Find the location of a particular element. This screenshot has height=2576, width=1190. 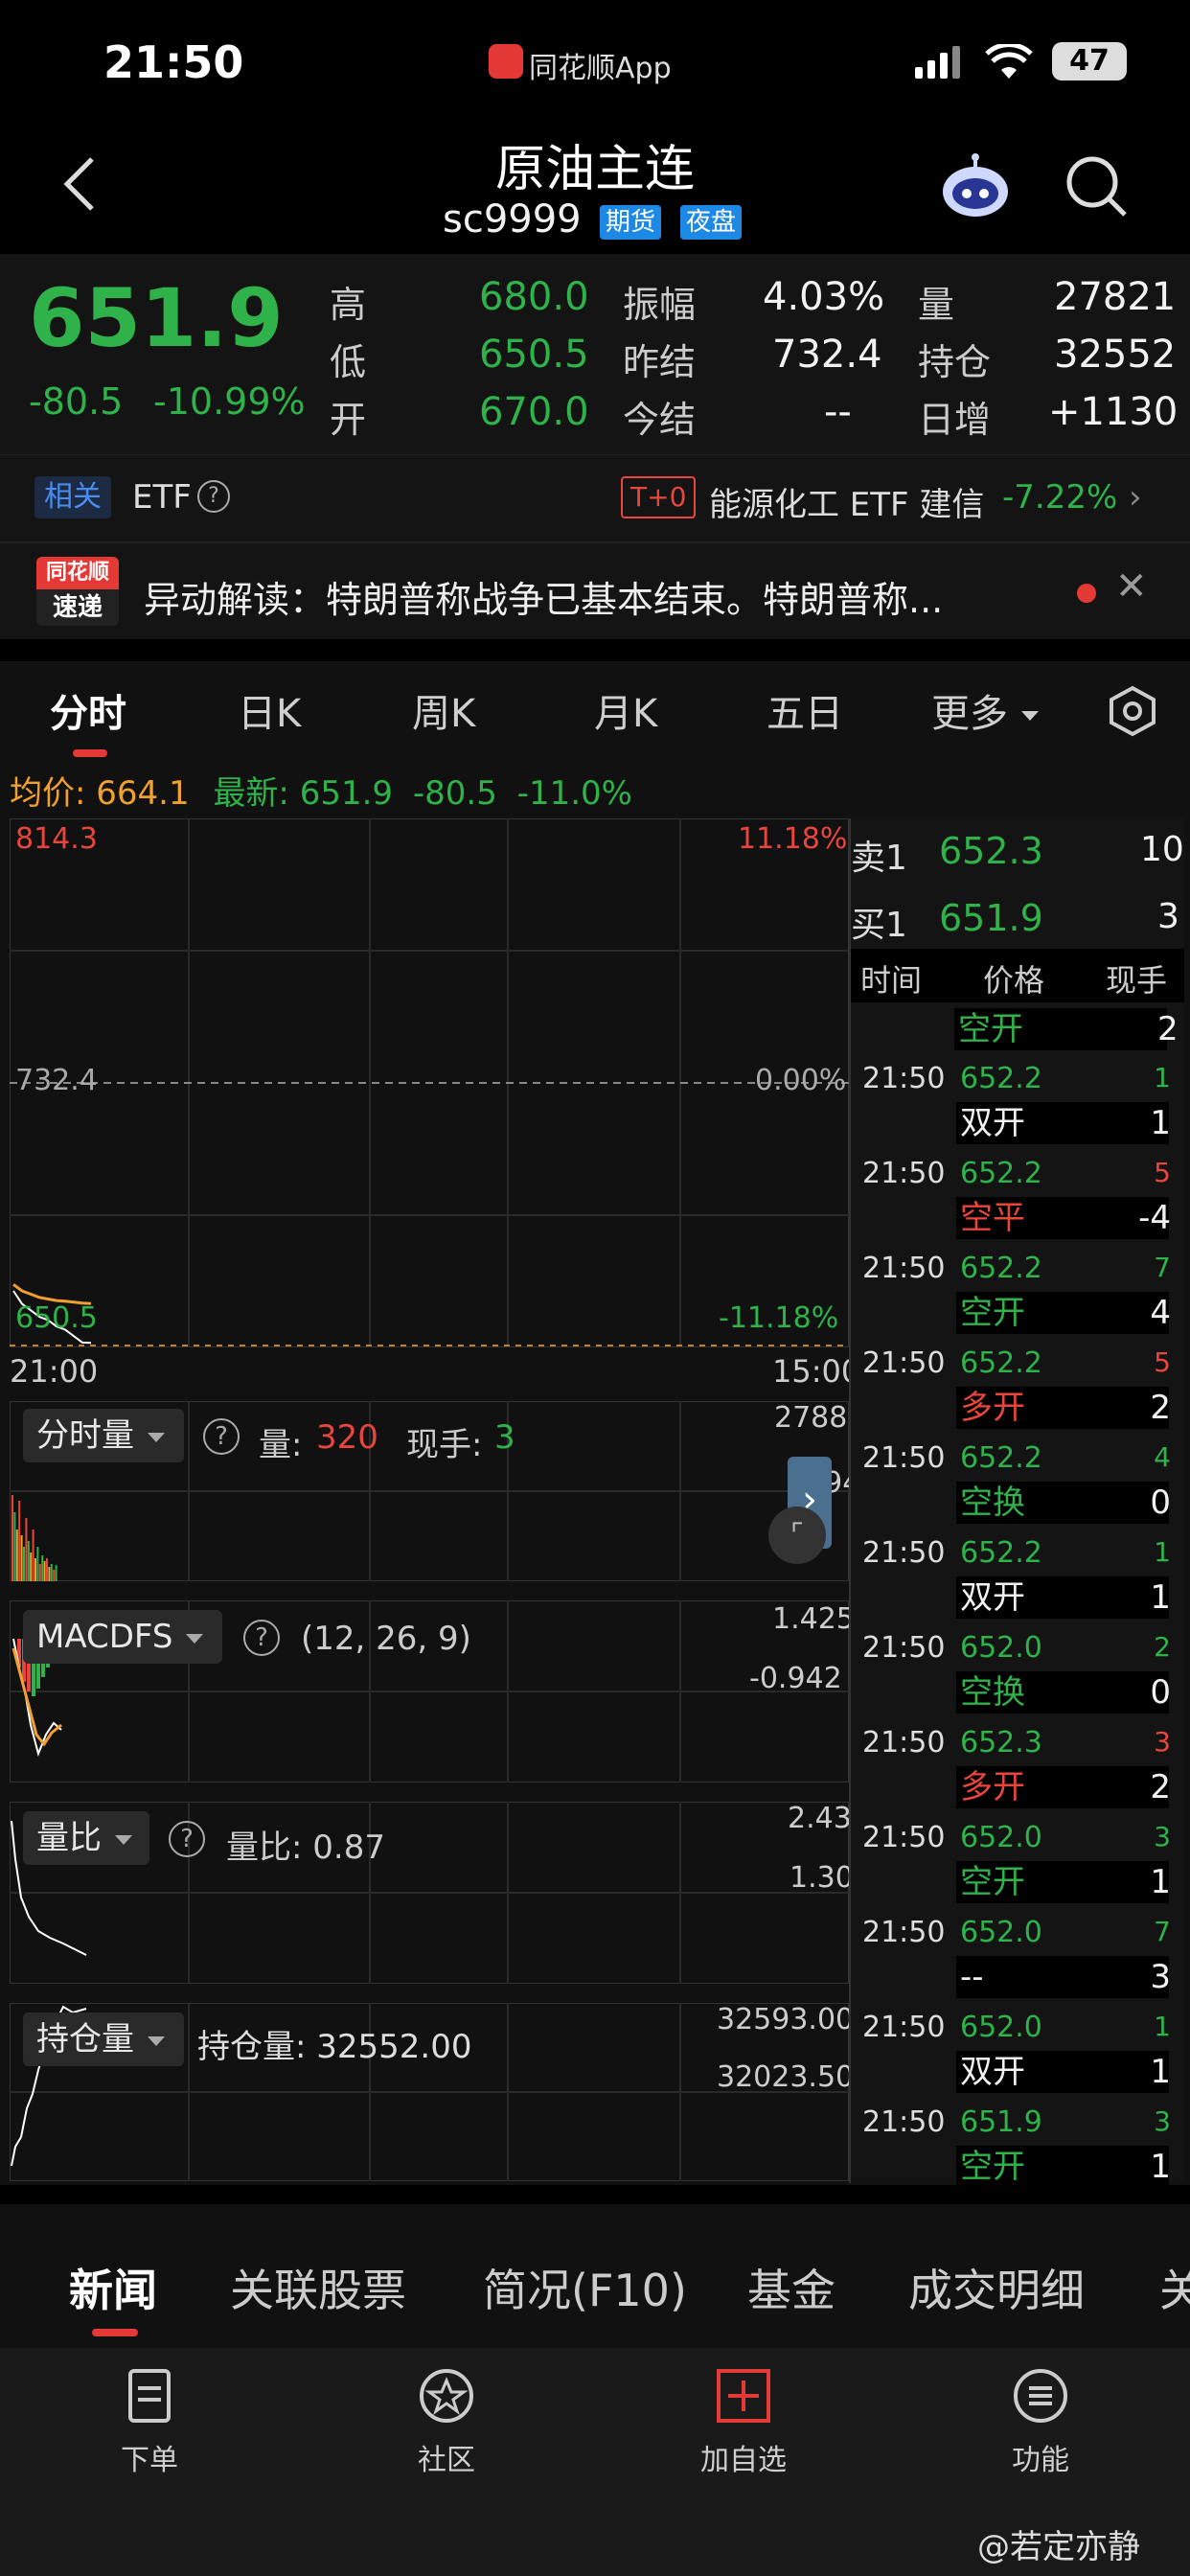

trade-row: 21:50 652.2 1 双开 1 is located at coordinates (1016, 1581).